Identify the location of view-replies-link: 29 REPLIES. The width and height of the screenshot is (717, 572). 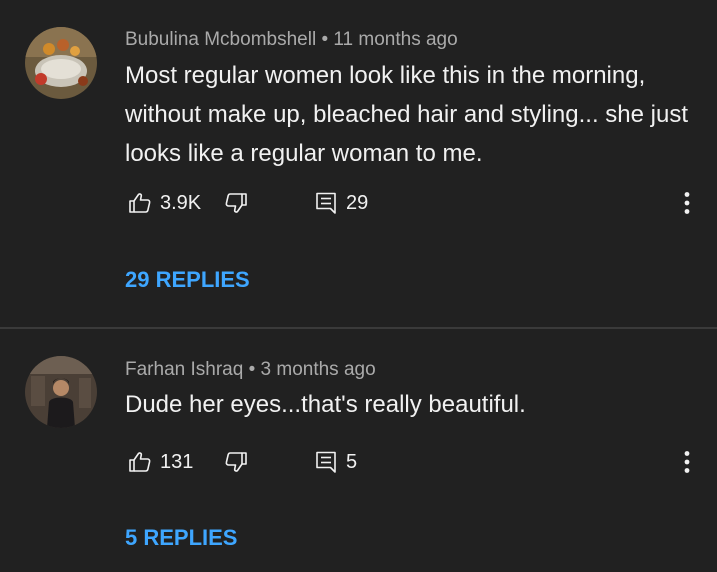
(187, 280).